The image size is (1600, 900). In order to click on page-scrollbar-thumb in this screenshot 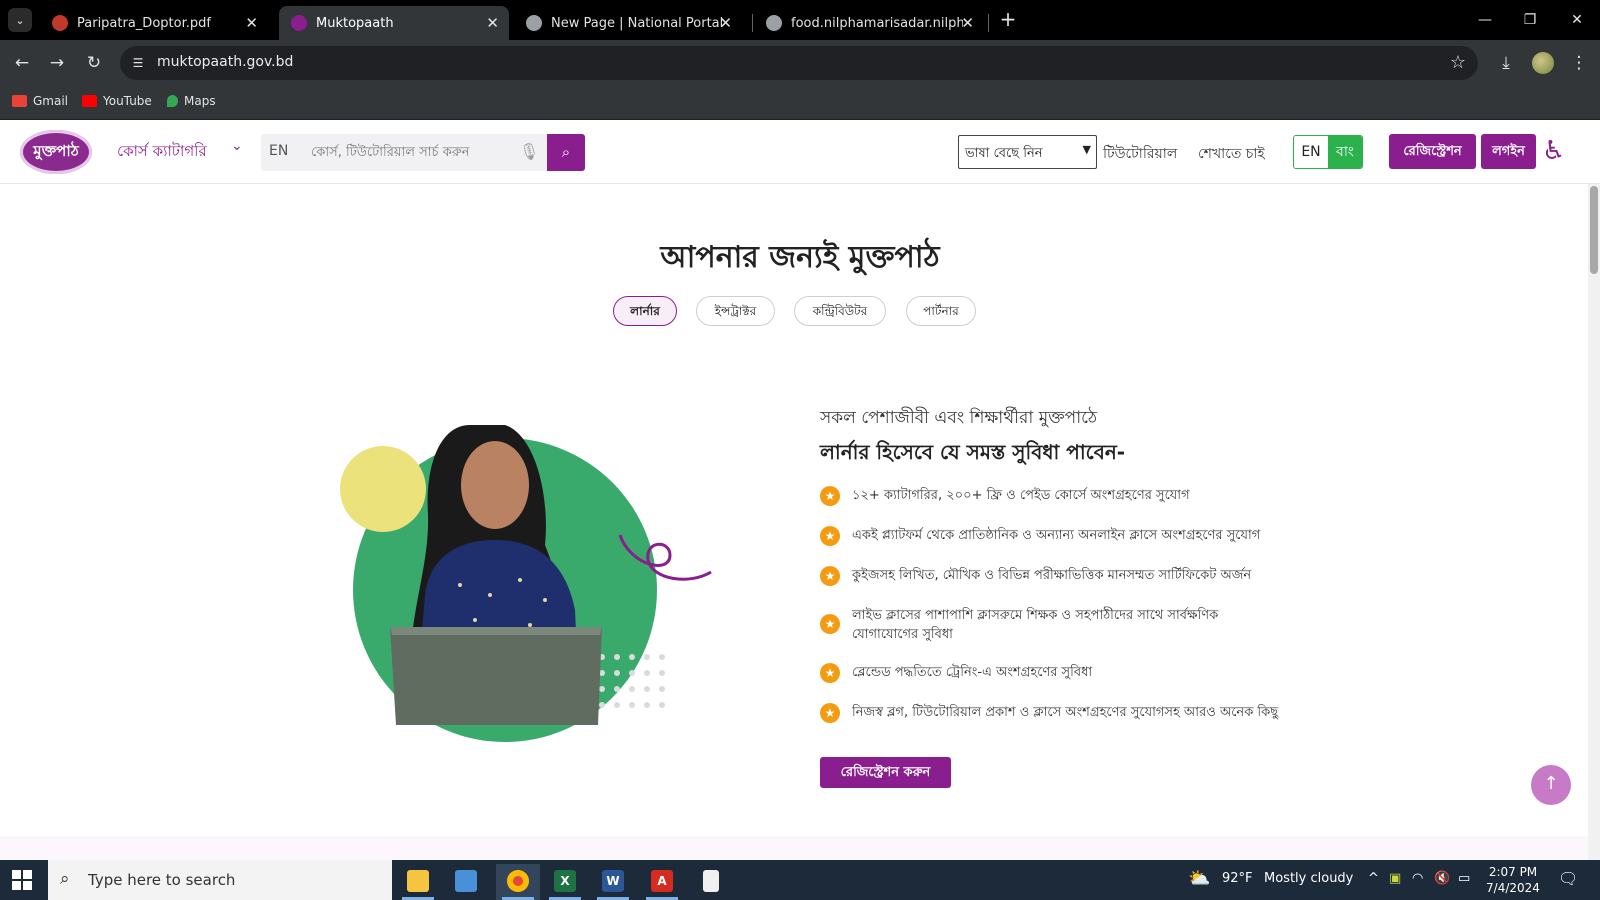, I will do `click(1594, 230)`.